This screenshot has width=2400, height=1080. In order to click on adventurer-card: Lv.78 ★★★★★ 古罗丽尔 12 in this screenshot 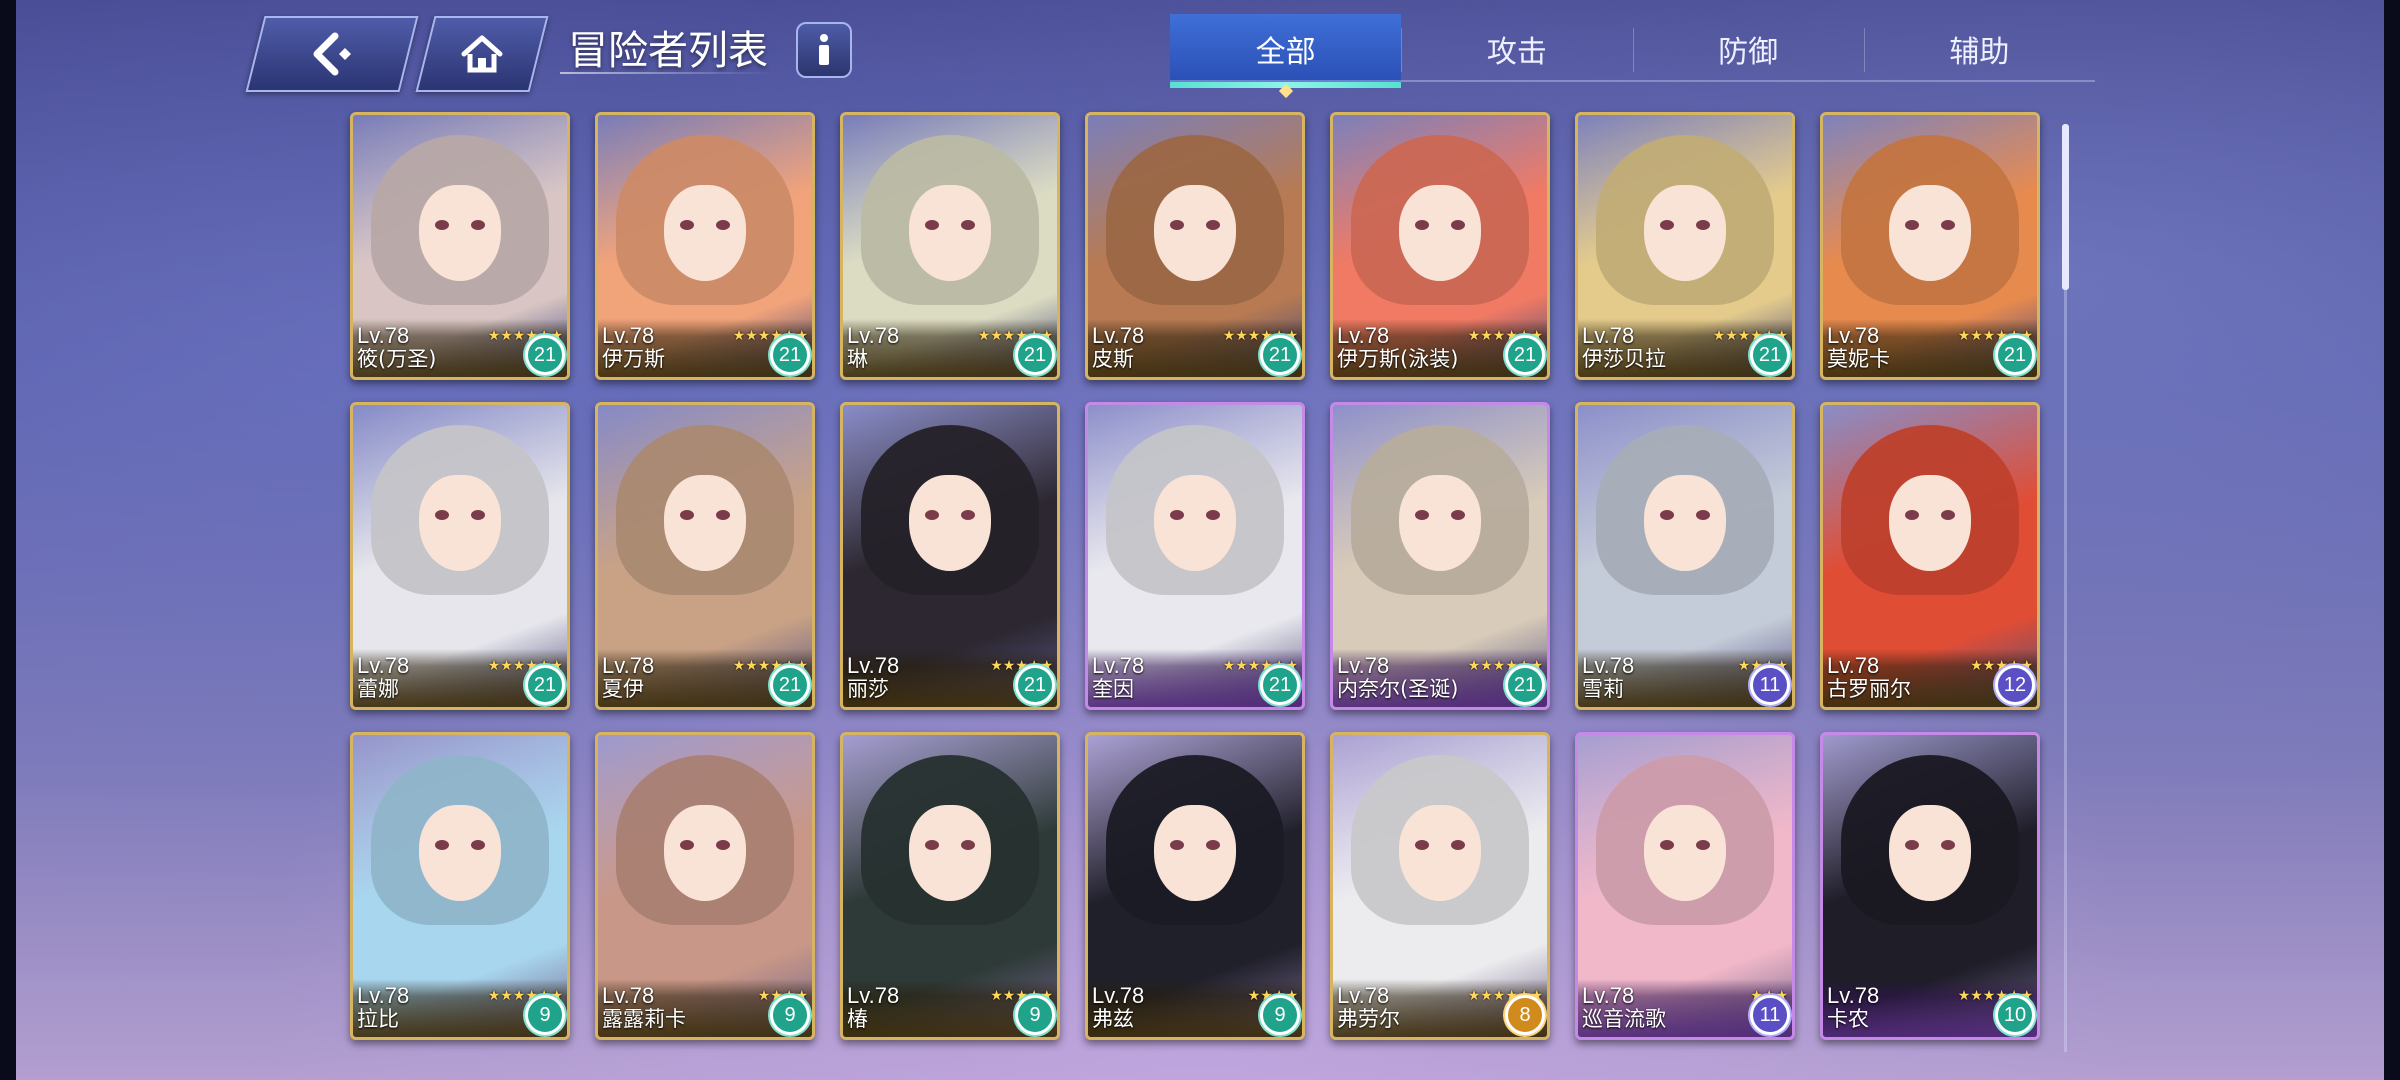, I will do `click(1930, 556)`.